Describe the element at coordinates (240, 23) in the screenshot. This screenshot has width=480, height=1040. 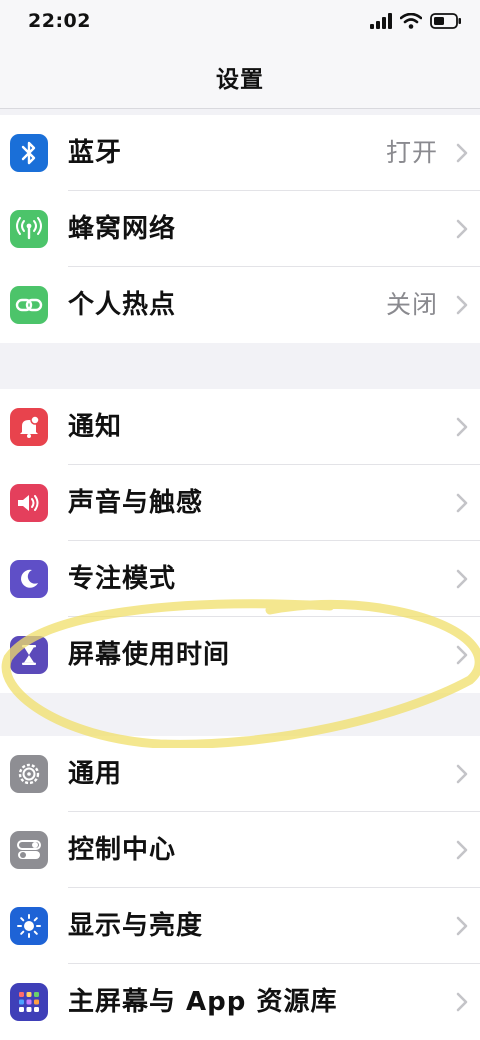
I see `status-bar: 22:02` at that location.